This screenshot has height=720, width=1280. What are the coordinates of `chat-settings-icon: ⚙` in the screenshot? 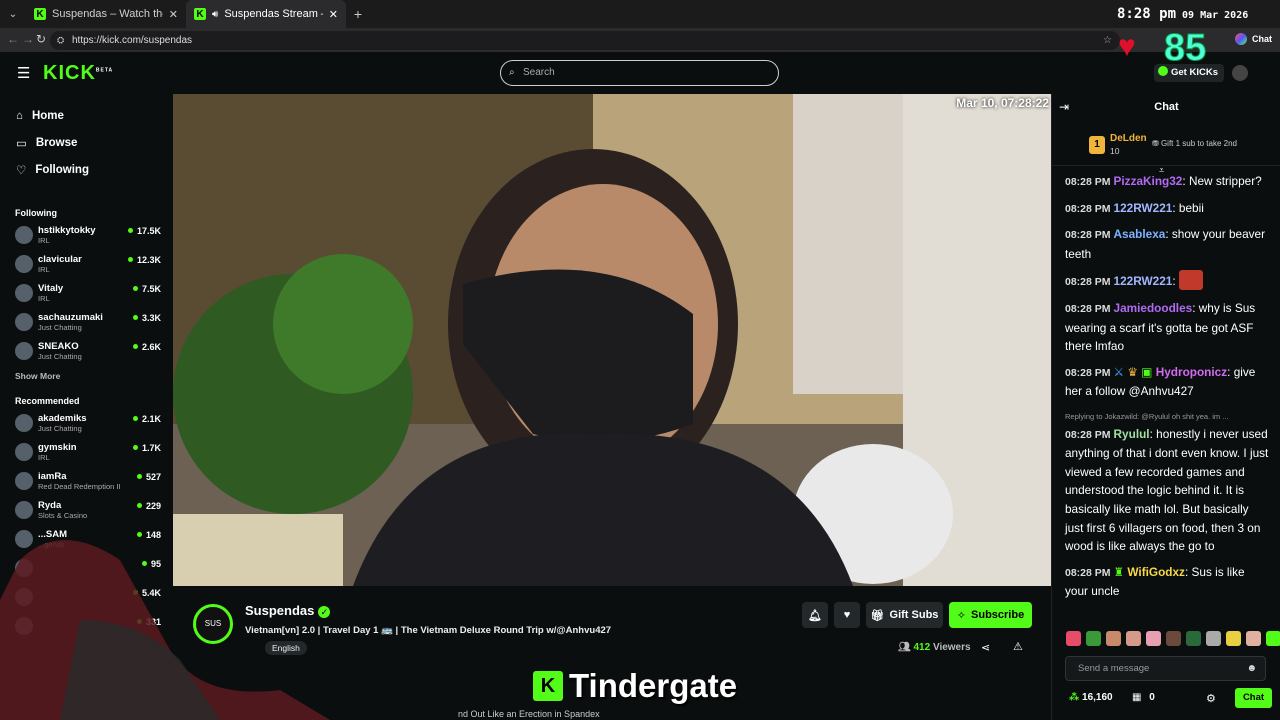 It's located at (1211, 698).